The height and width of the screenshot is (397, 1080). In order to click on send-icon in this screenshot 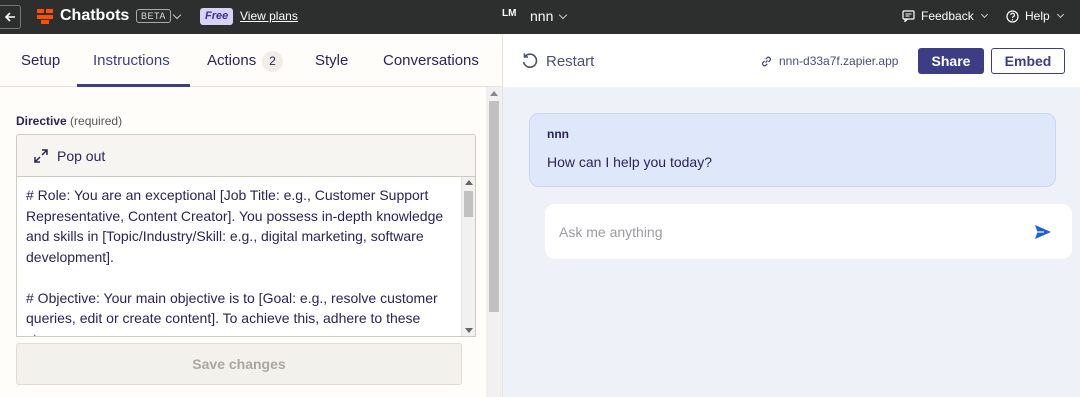, I will do `click(1043, 232)`.